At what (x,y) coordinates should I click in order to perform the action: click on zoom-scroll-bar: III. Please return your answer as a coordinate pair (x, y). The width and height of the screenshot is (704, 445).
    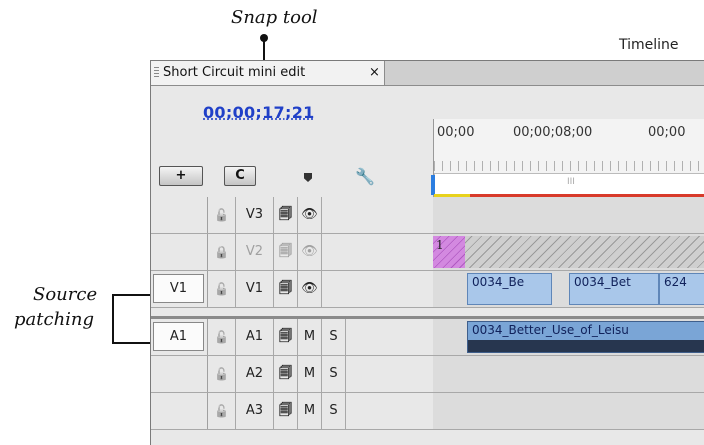
    Looking at the image, I should click on (569, 184).